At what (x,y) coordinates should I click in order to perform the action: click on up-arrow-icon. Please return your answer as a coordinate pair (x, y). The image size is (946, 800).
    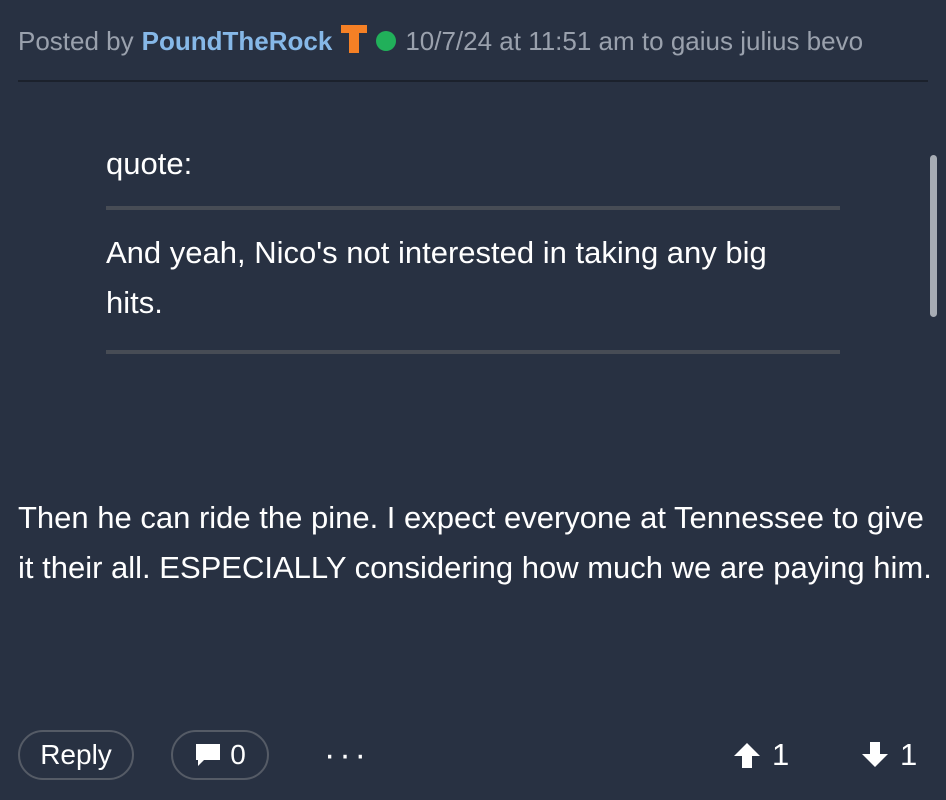
    Looking at the image, I should click on (747, 755).